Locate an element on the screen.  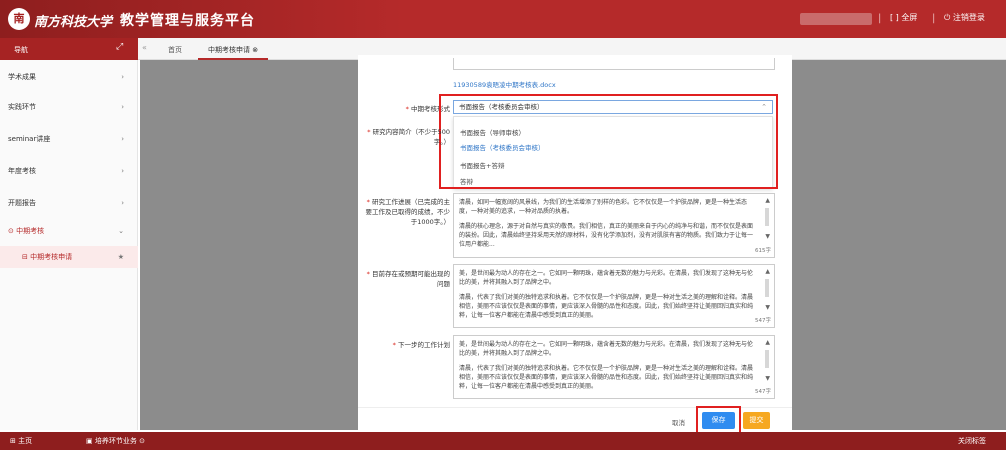
close-tabs-button: 关闭标签 is located at coordinates (972, 441).